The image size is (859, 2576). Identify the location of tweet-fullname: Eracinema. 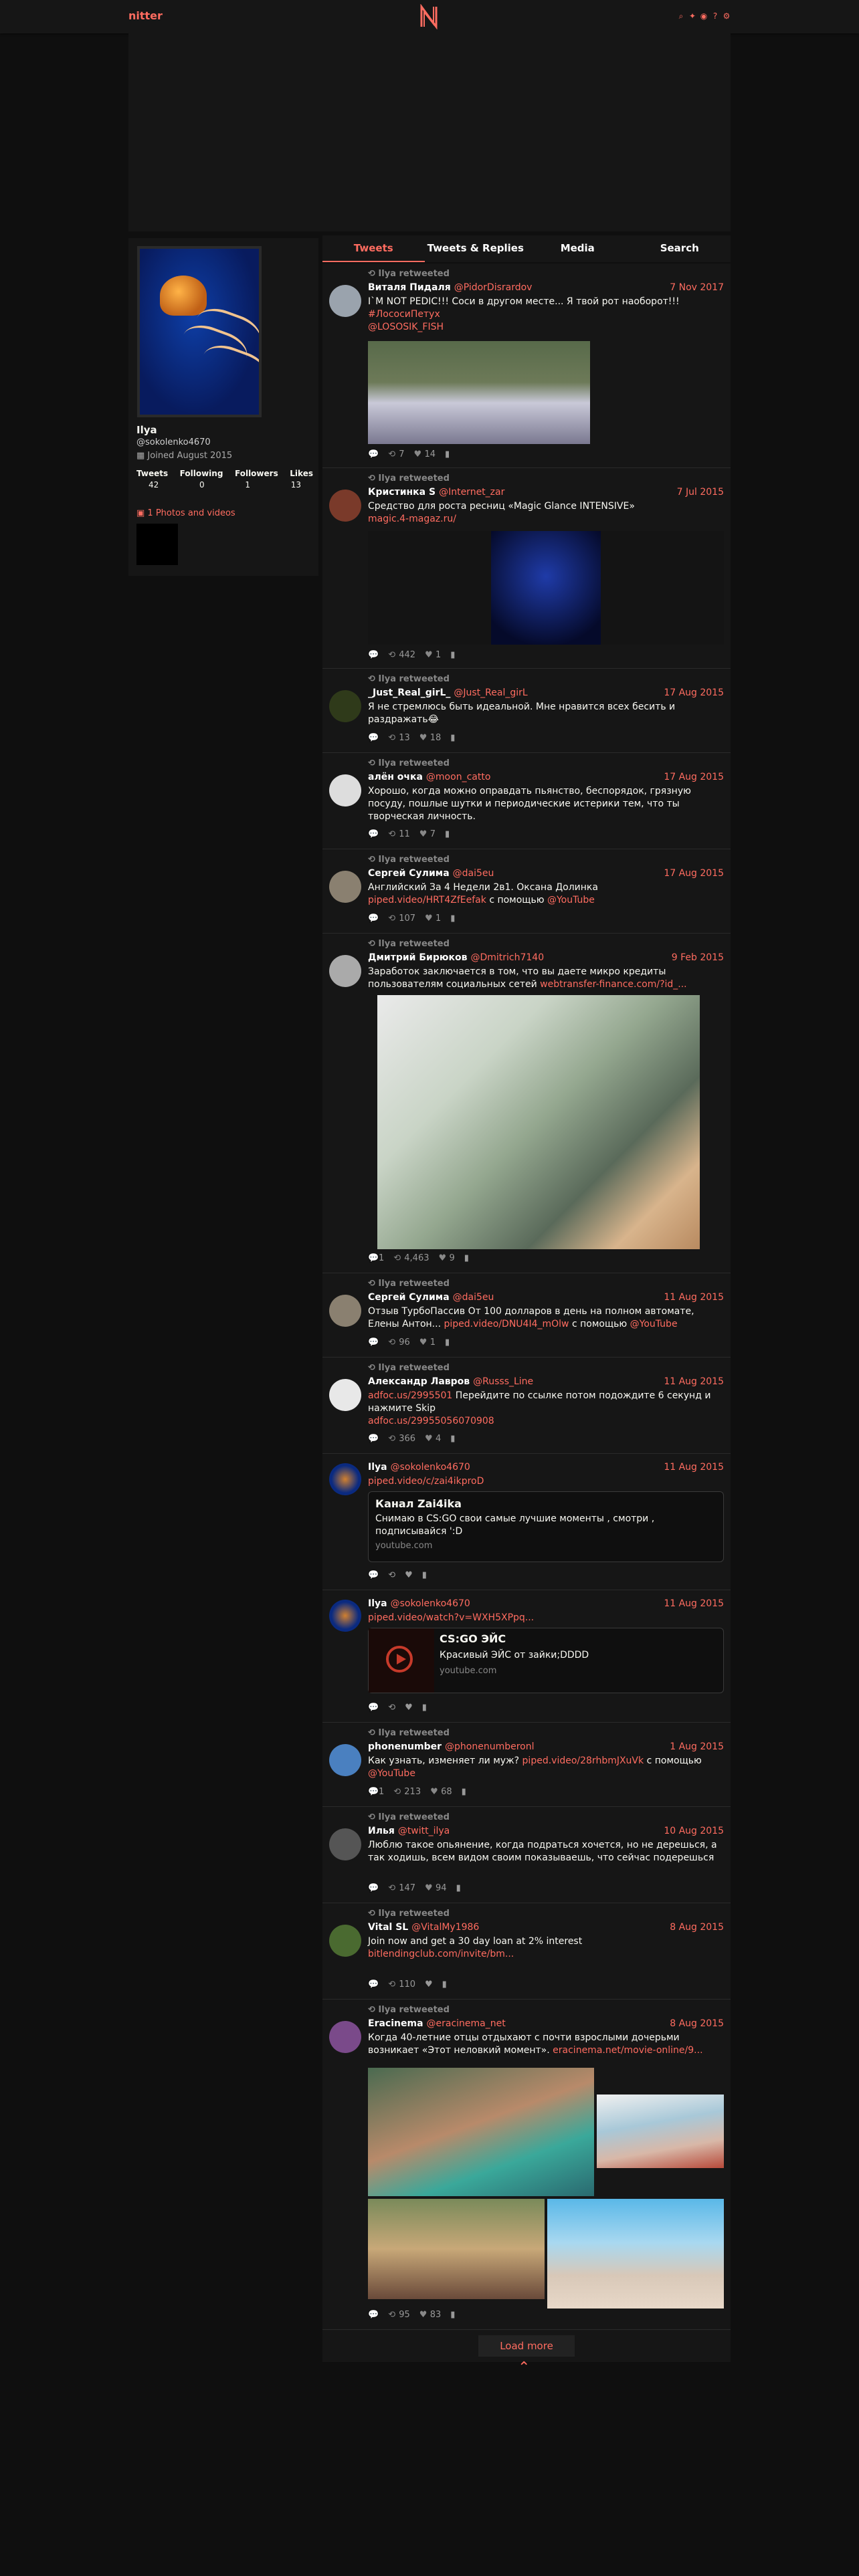
(395, 2023).